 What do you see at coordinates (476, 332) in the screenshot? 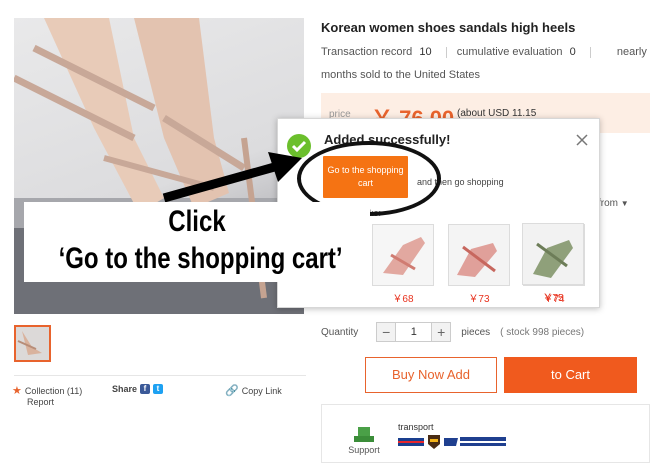
I see `quantity-unit: pieces` at bounding box center [476, 332].